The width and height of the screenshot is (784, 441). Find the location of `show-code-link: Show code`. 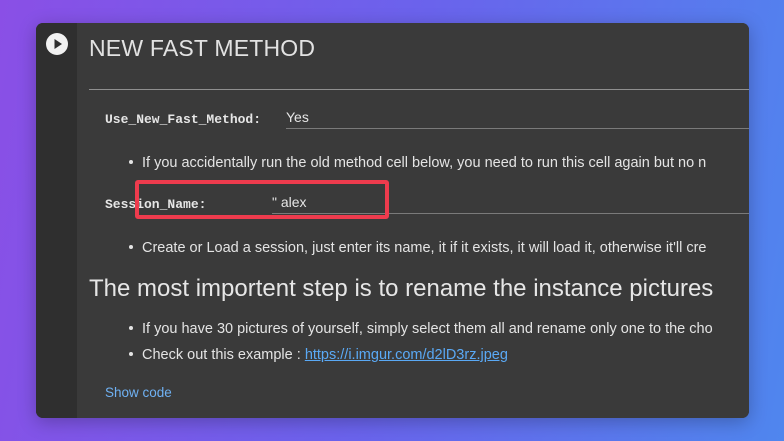

show-code-link: Show code is located at coordinates (138, 392).